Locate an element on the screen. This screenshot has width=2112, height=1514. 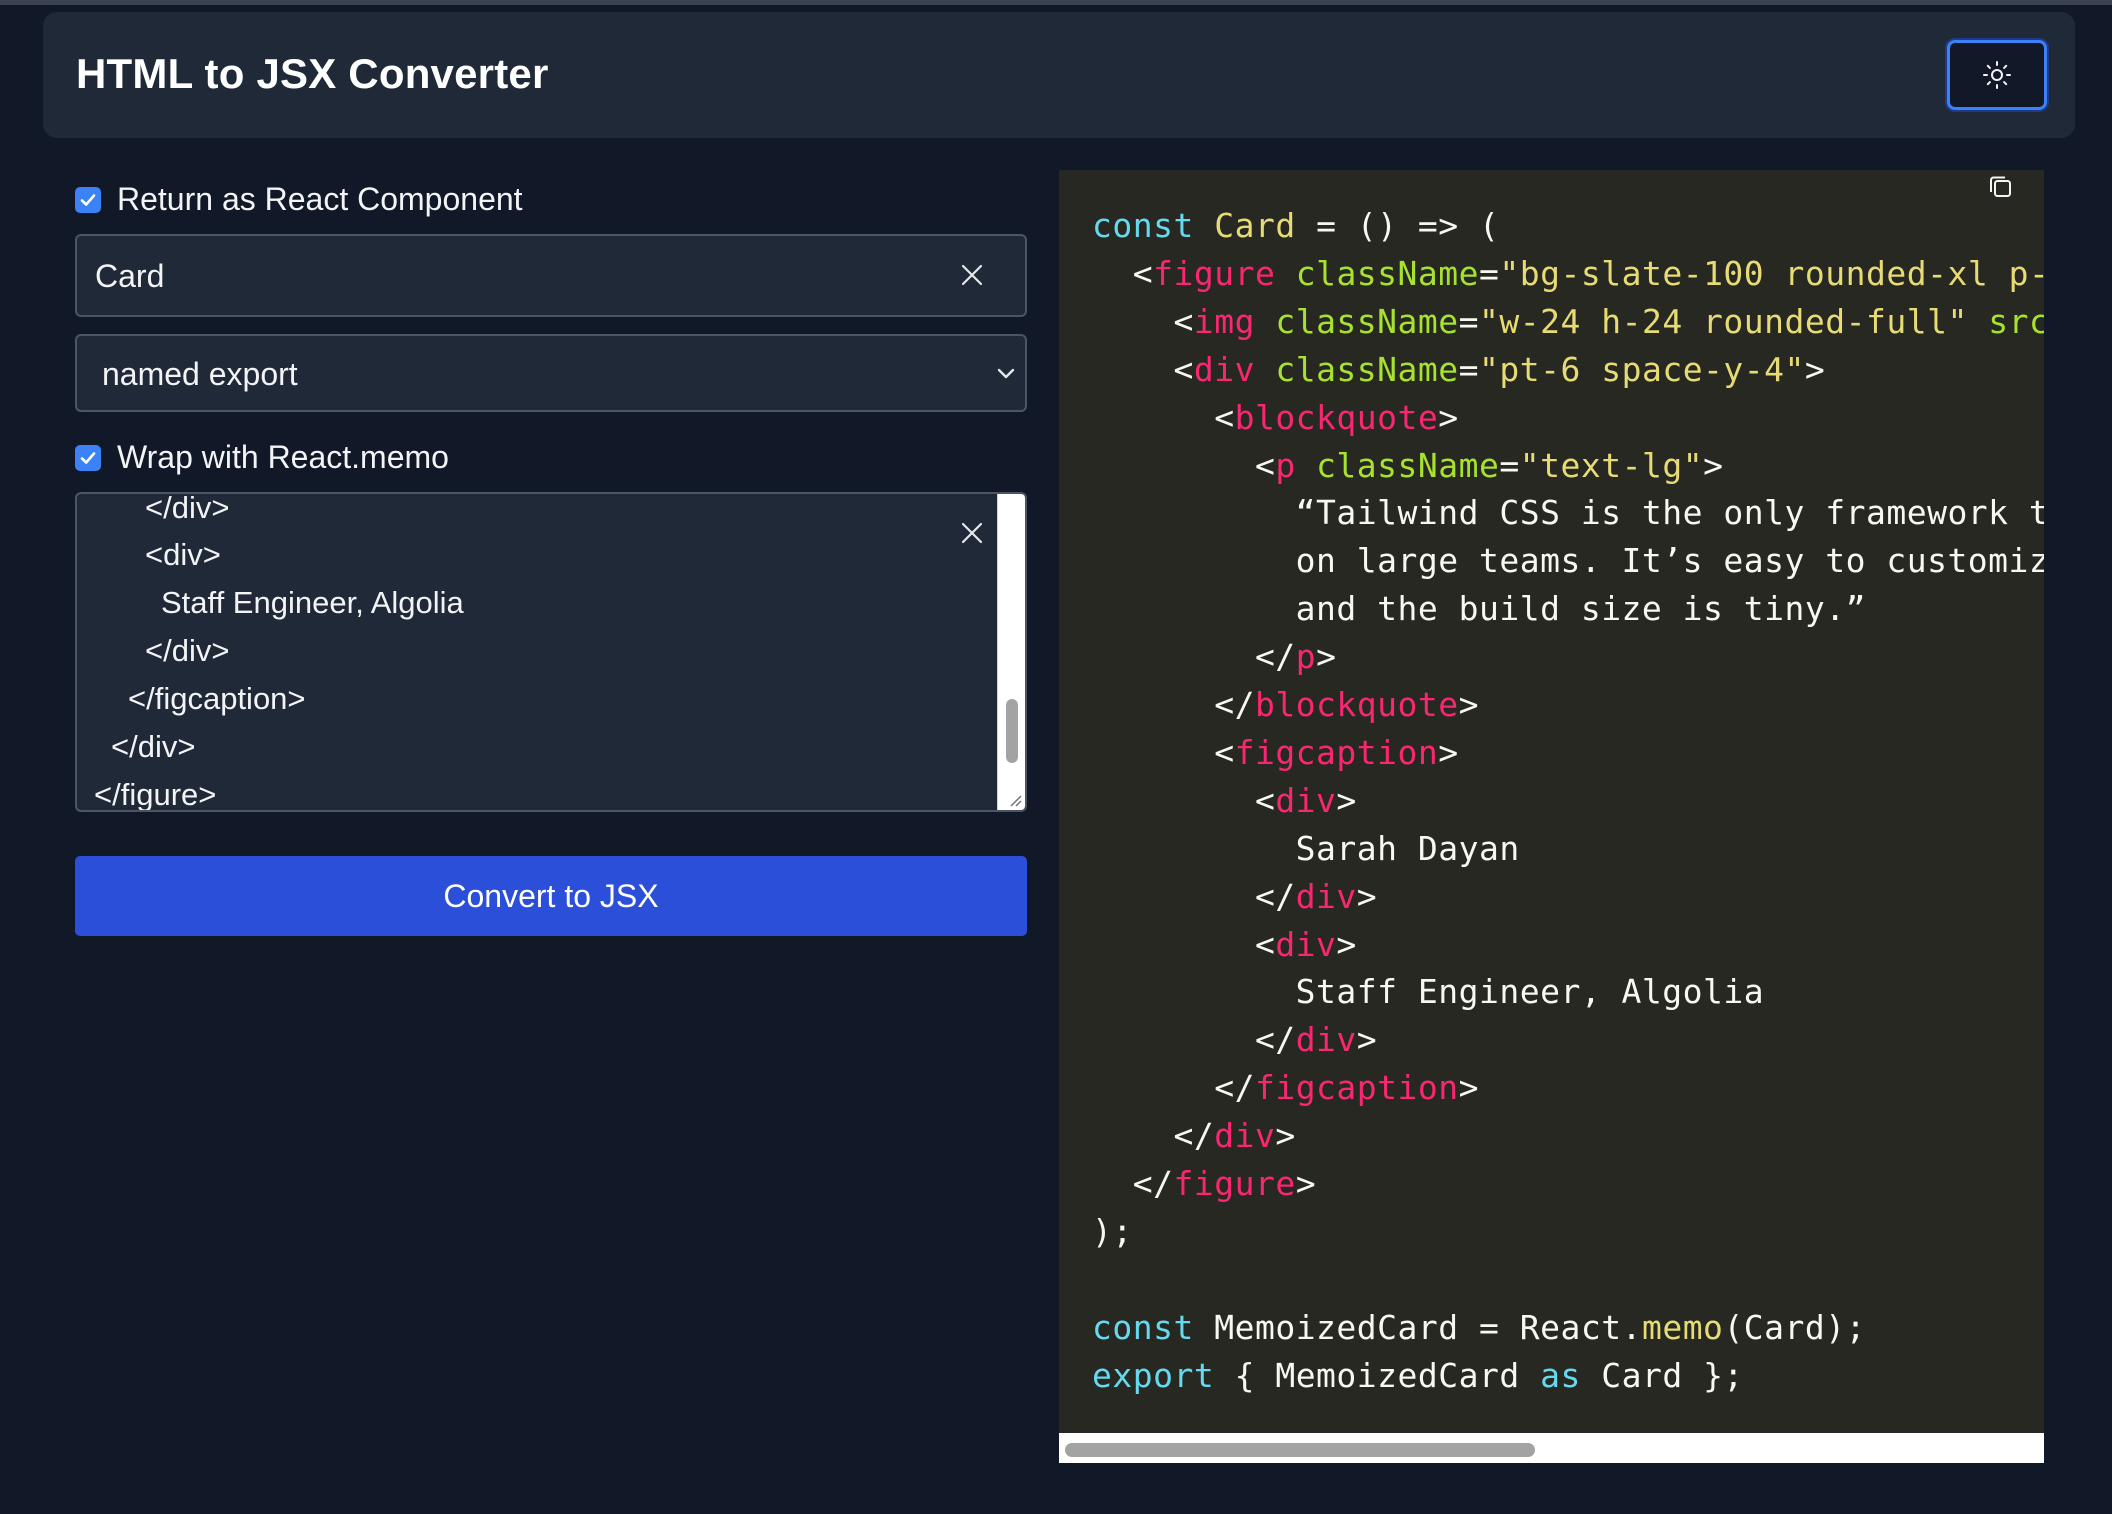
code-line: const Card = () => ( is located at coordinates (1295, 225).